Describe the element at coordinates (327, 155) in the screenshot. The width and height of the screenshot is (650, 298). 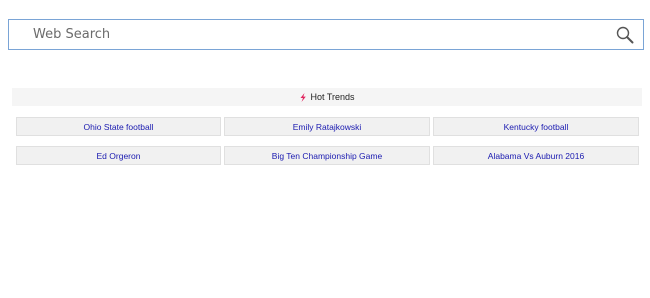
I see `trend-link: Big Ten Championship Game` at that location.